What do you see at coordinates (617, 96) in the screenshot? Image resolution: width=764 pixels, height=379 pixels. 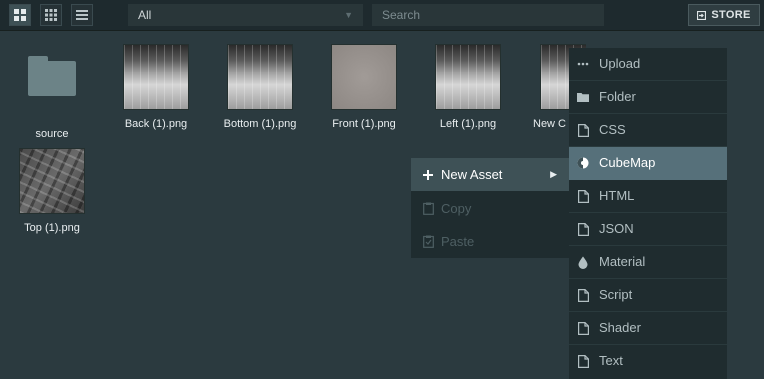 I see `submenu-item-label: Folder` at bounding box center [617, 96].